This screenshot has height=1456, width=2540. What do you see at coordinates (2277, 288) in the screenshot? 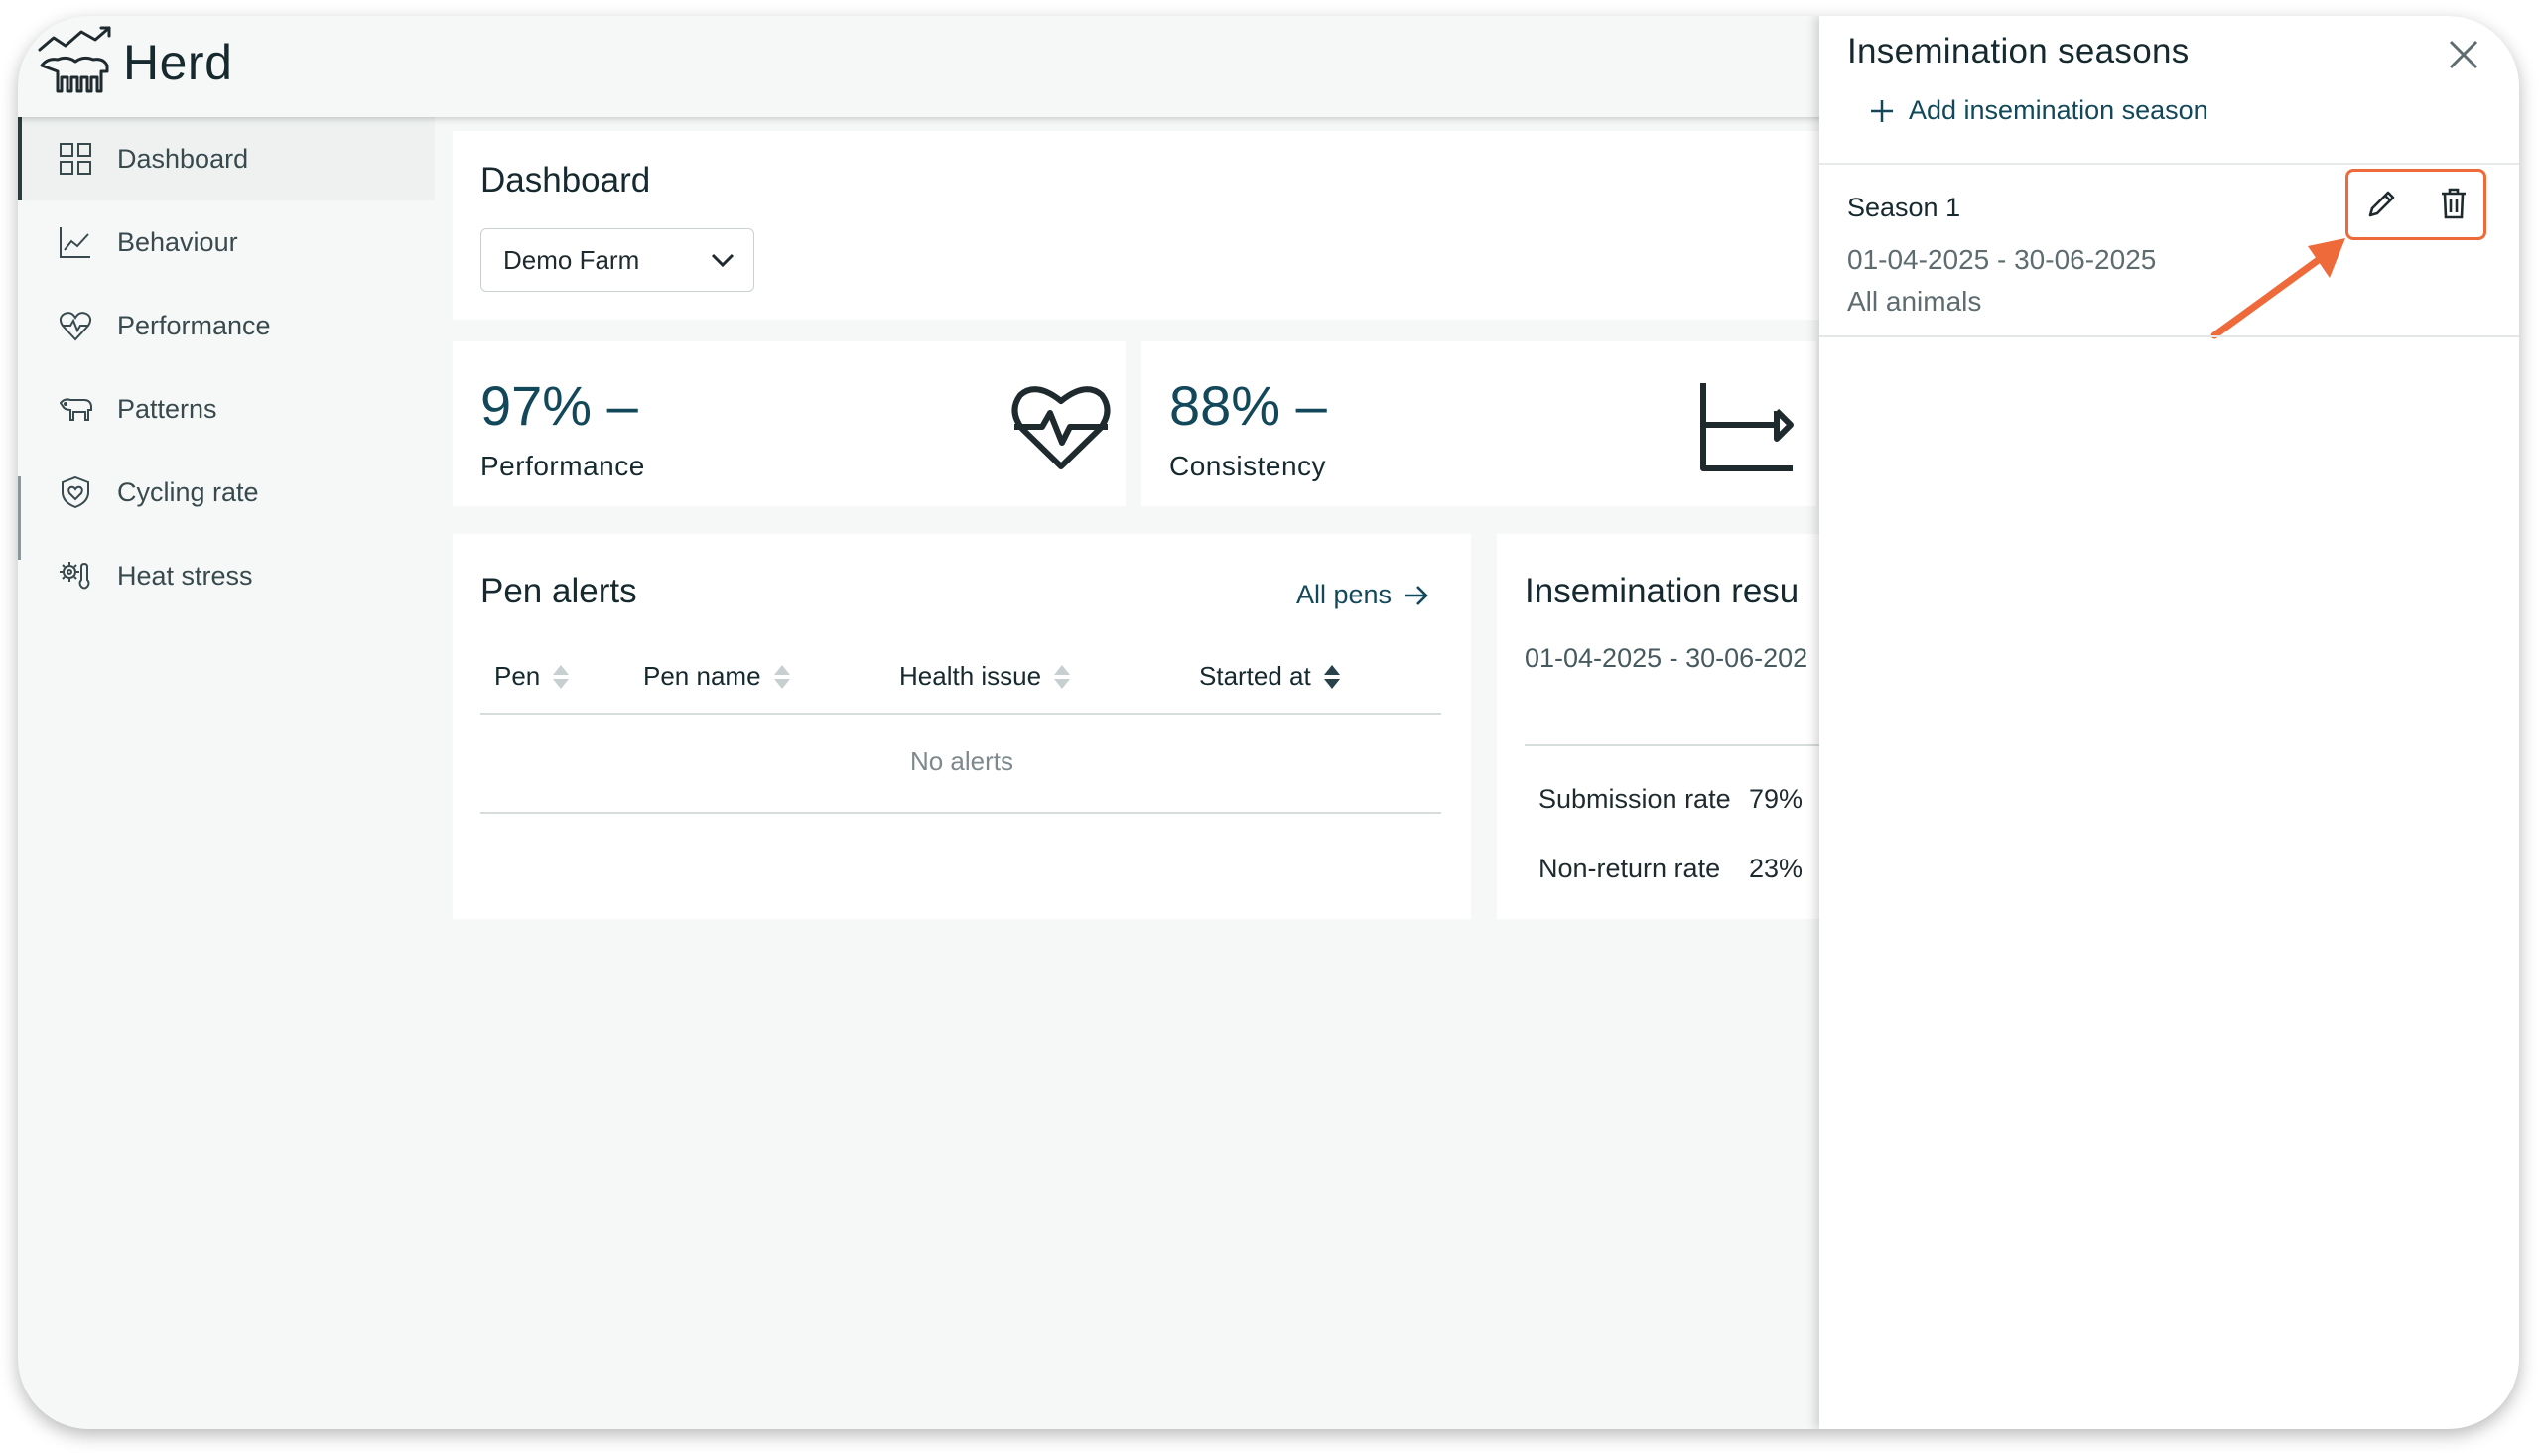
I see `annotation-arrow-icon` at bounding box center [2277, 288].